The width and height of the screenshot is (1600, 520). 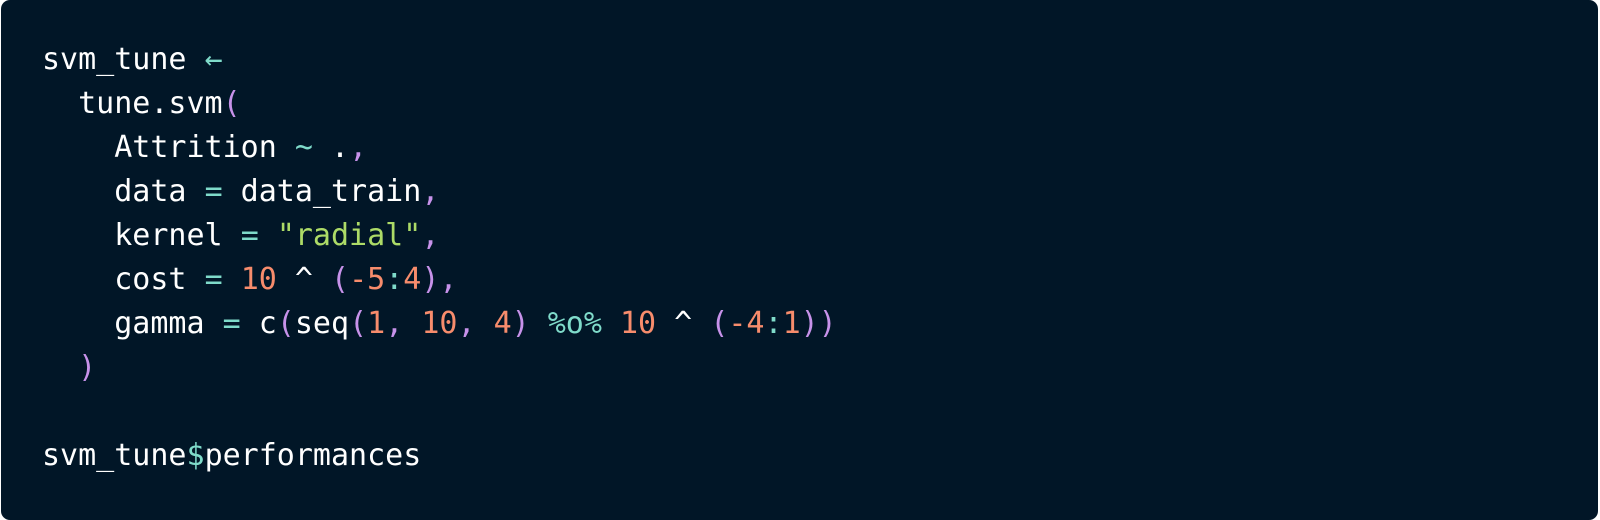 What do you see at coordinates (123, 279) in the screenshot?
I see `code-token-identifier: cost` at bounding box center [123, 279].